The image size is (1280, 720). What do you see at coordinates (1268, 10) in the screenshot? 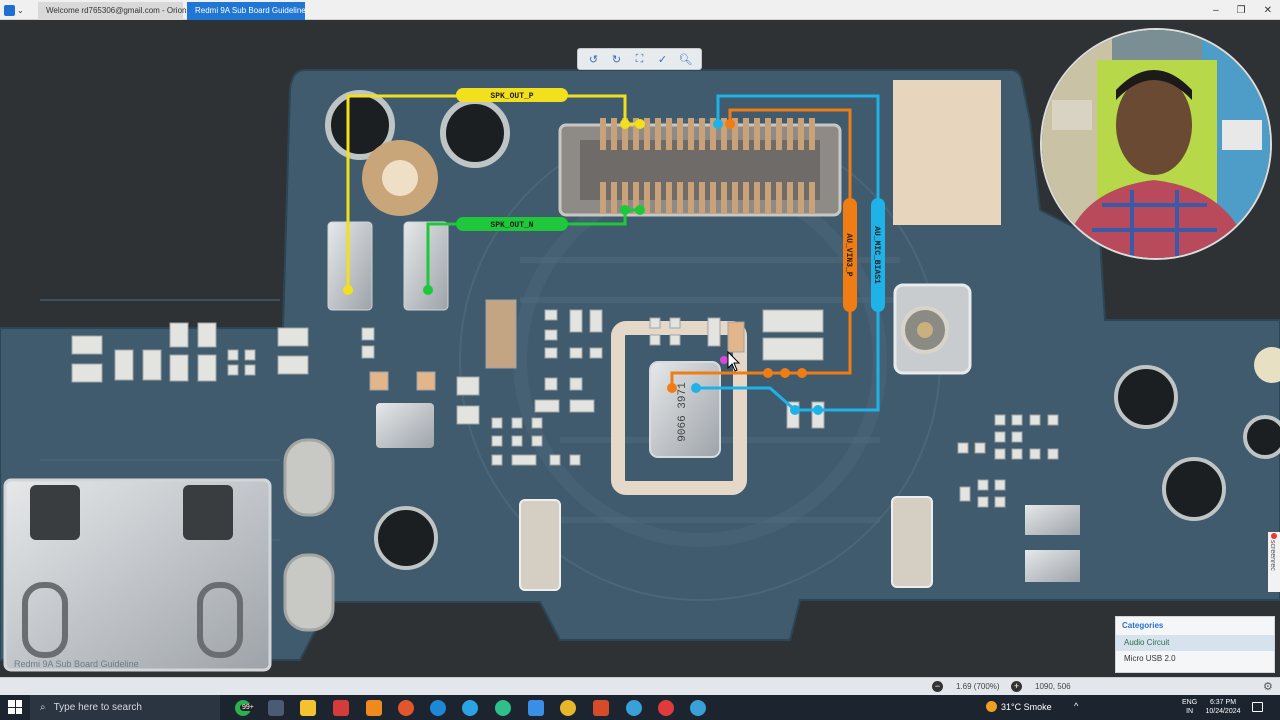
I see `close-icon: ✕` at bounding box center [1268, 10].